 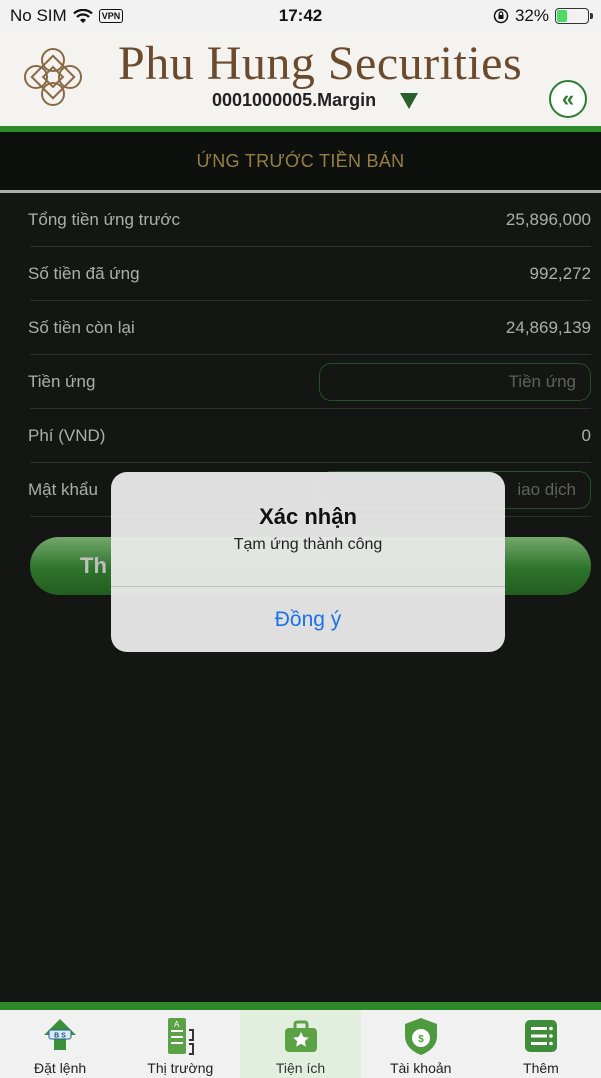 What do you see at coordinates (541, 1068) in the screenshot?
I see `tab-more-label: Thêm` at bounding box center [541, 1068].